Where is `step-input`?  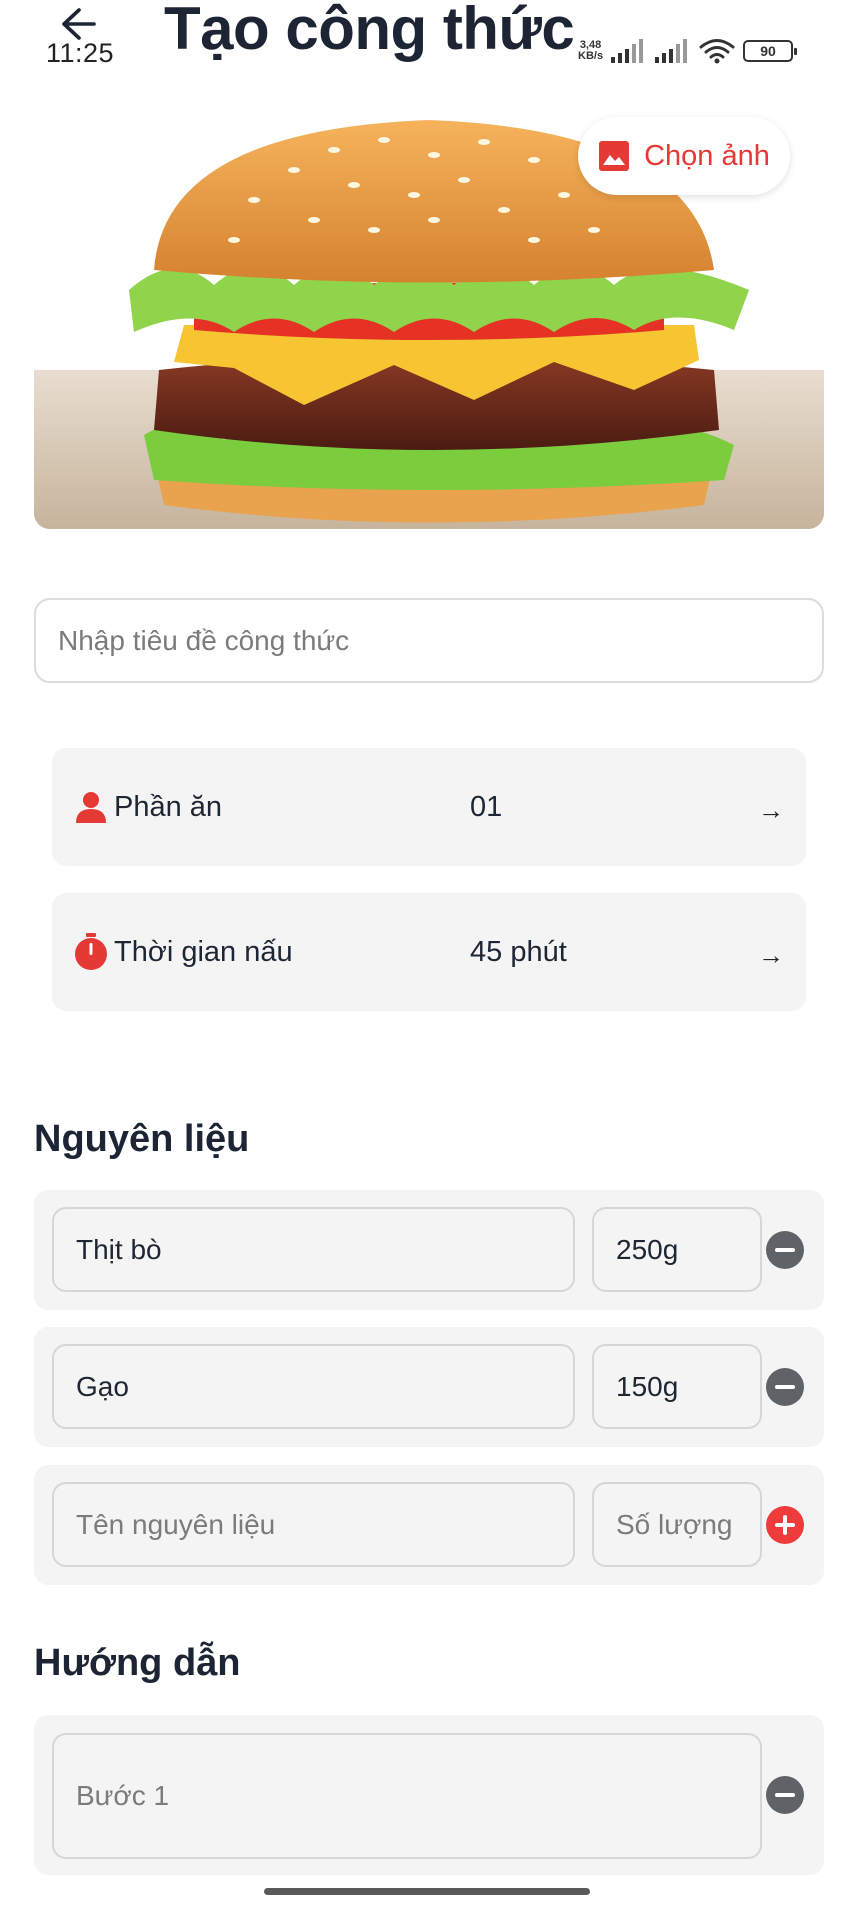
step-input is located at coordinates (407, 1796).